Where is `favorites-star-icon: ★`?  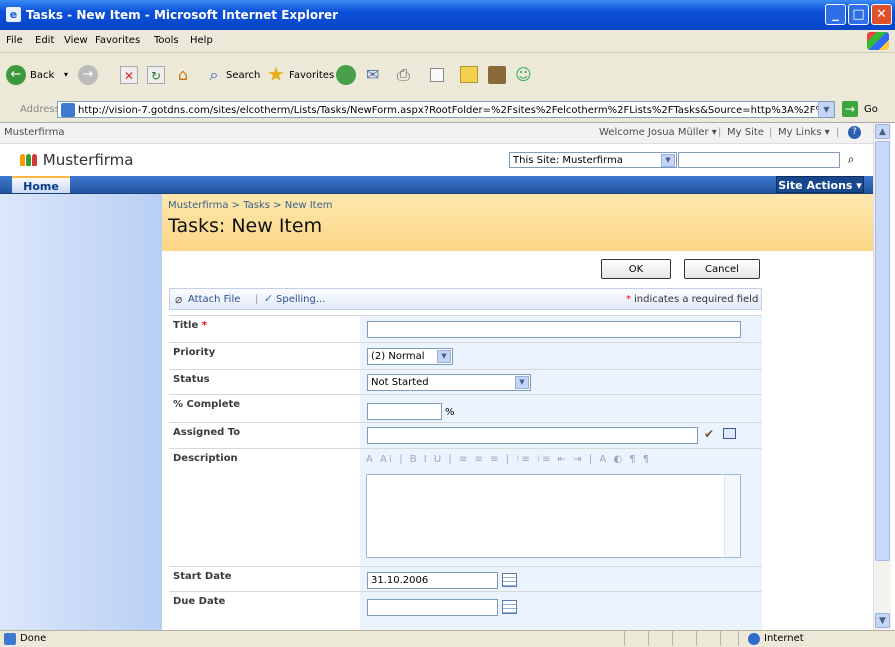 favorites-star-icon: ★ is located at coordinates (276, 74).